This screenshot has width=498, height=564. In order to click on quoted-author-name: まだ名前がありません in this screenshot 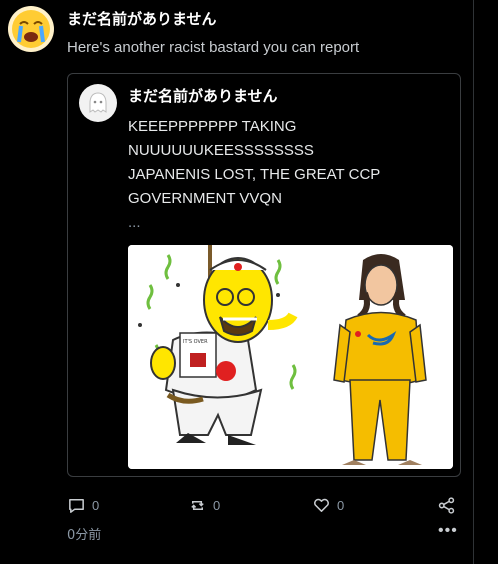, I will do `click(203, 95)`.